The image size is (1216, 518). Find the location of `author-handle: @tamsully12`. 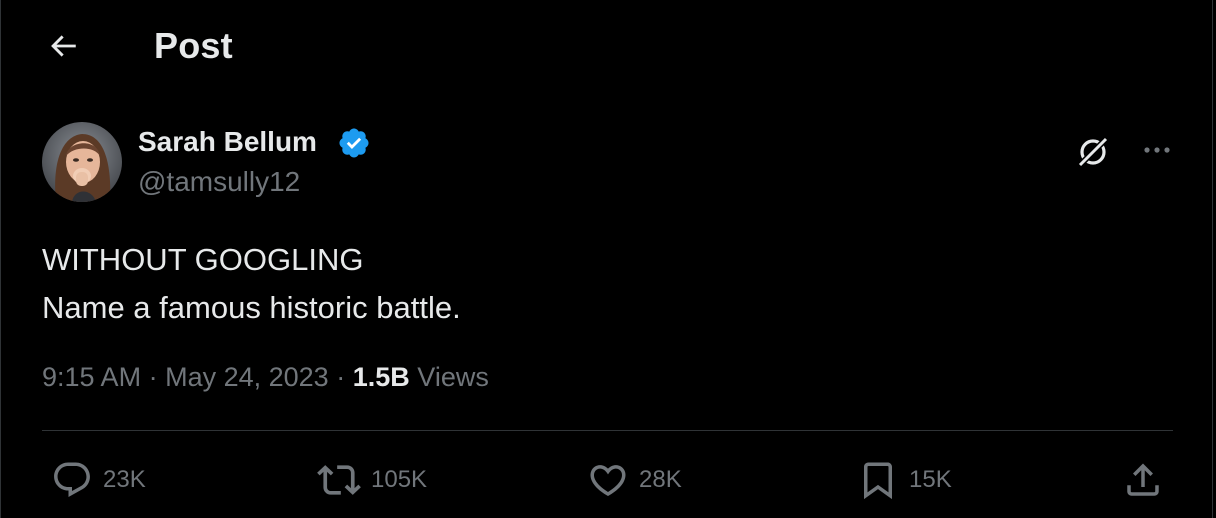

author-handle: @tamsully12 is located at coordinates (219, 182).